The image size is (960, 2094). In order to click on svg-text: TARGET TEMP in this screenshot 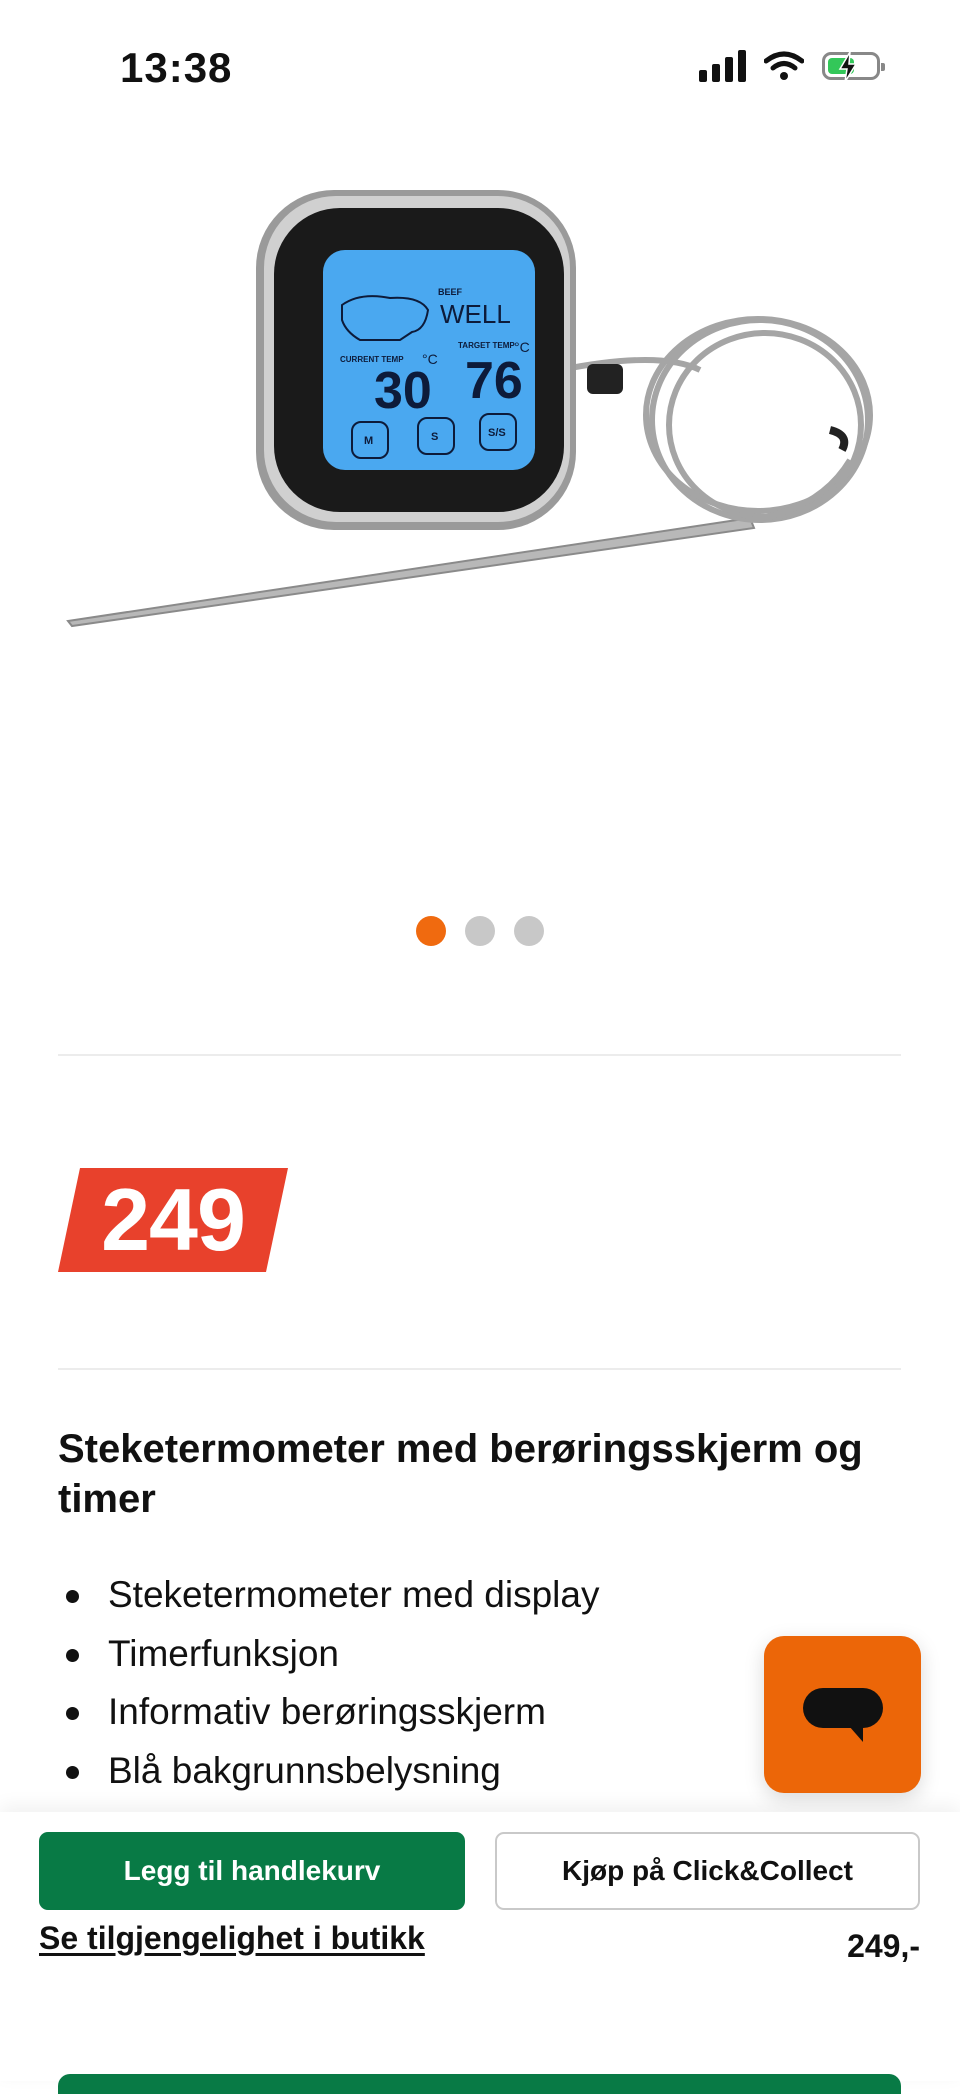, I will do `click(486, 345)`.